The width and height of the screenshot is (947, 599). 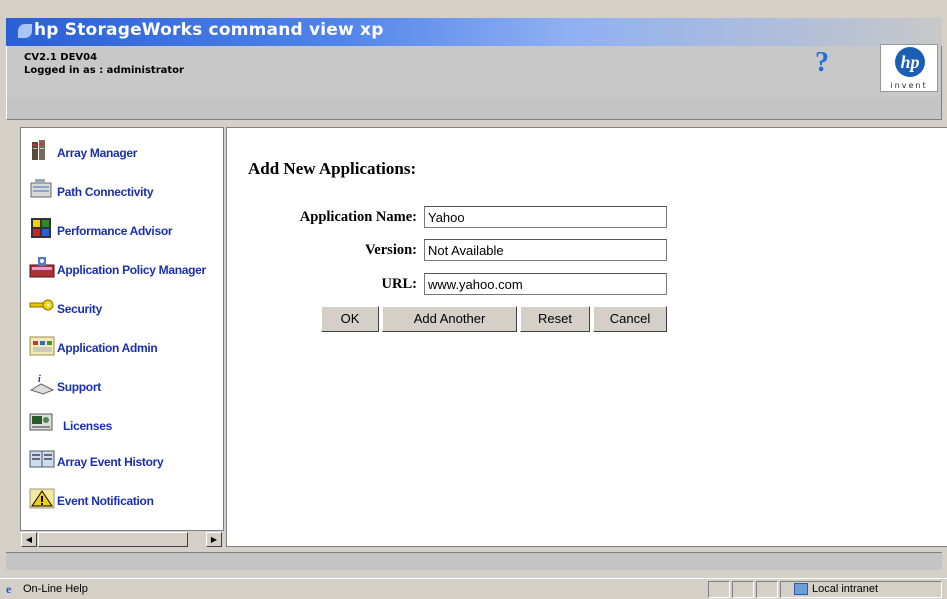 What do you see at coordinates (25, 31) in the screenshot?
I see `hp-swoosh-icon` at bounding box center [25, 31].